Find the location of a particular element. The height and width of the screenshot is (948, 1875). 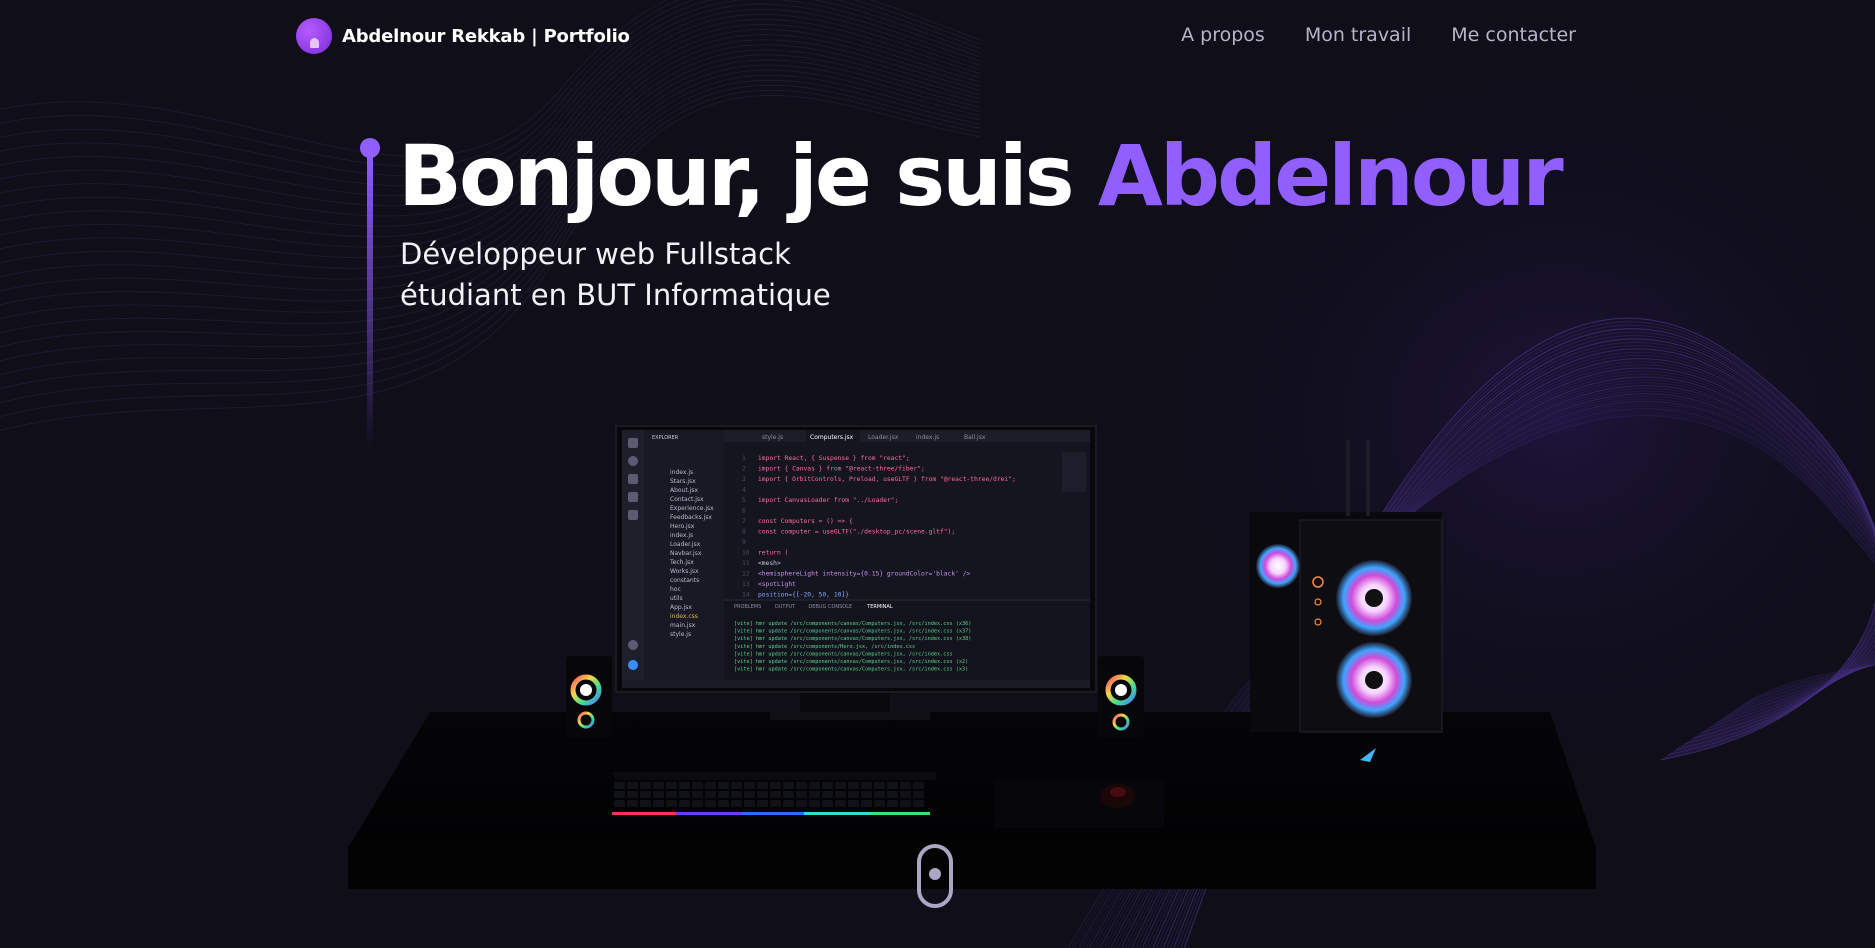

line-number: 14 is located at coordinates (746, 595).